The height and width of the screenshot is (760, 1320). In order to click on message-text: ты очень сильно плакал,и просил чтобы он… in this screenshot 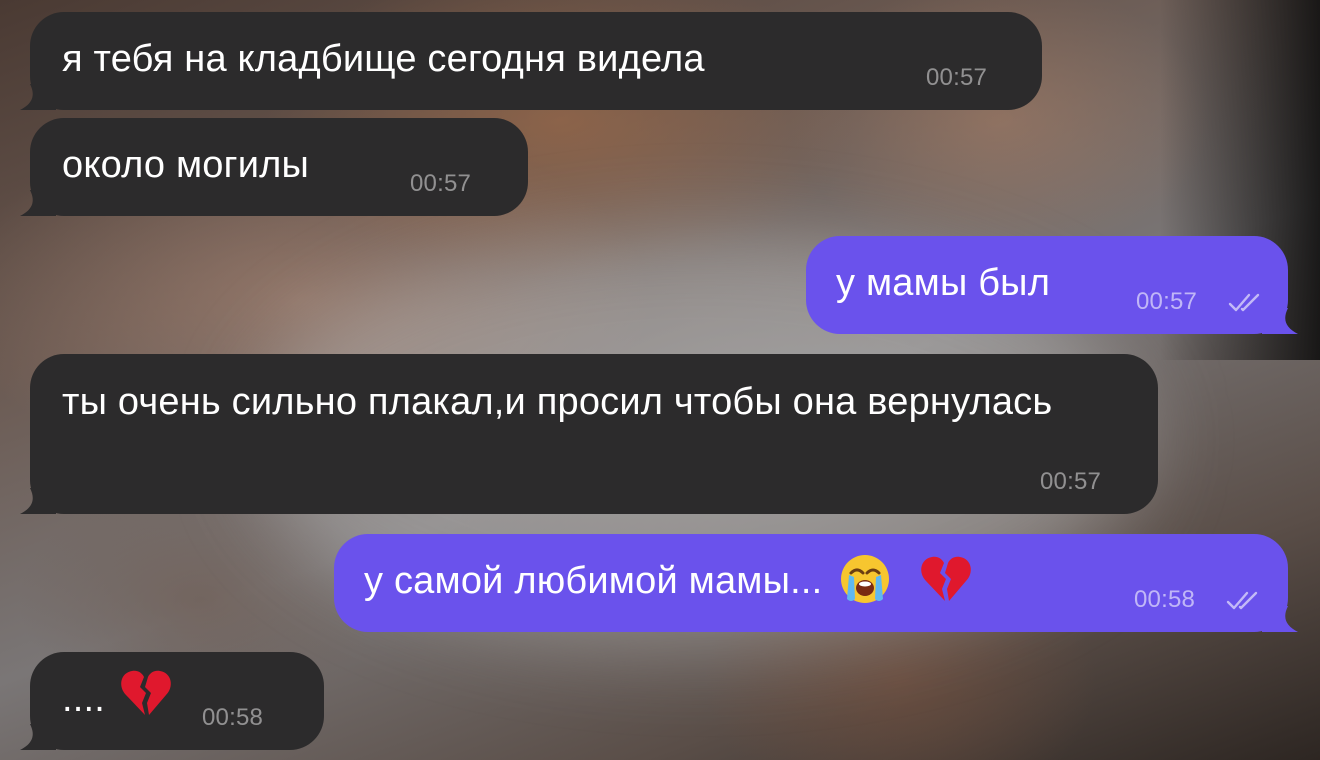, I will do `click(557, 402)`.